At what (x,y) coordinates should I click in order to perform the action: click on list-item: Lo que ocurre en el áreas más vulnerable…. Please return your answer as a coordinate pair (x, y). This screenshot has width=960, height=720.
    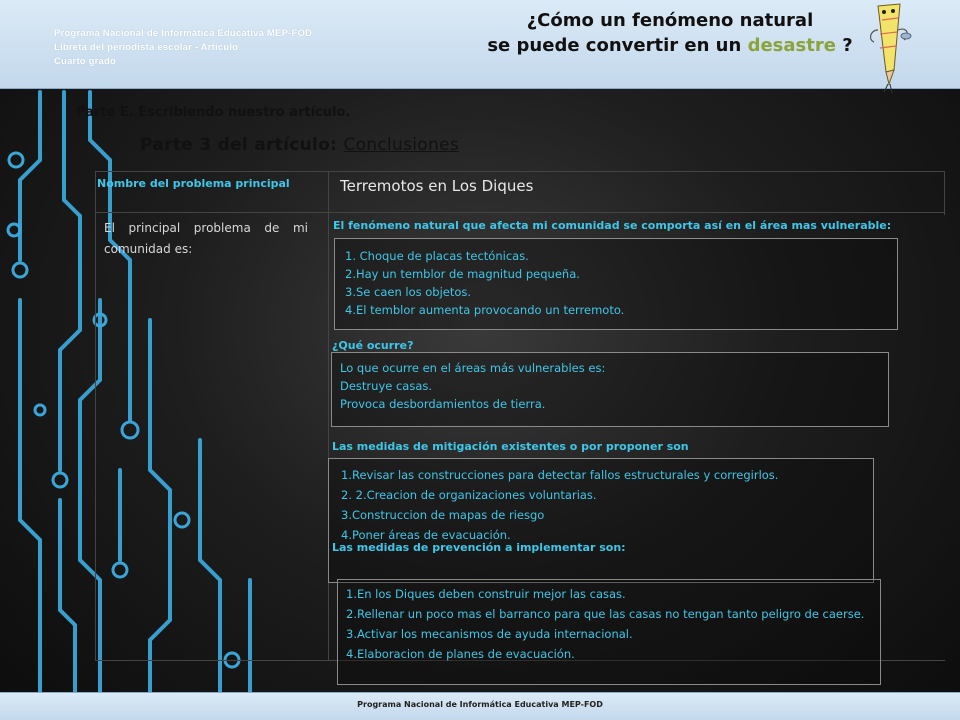
    Looking at the image, I should click on (473, 368).